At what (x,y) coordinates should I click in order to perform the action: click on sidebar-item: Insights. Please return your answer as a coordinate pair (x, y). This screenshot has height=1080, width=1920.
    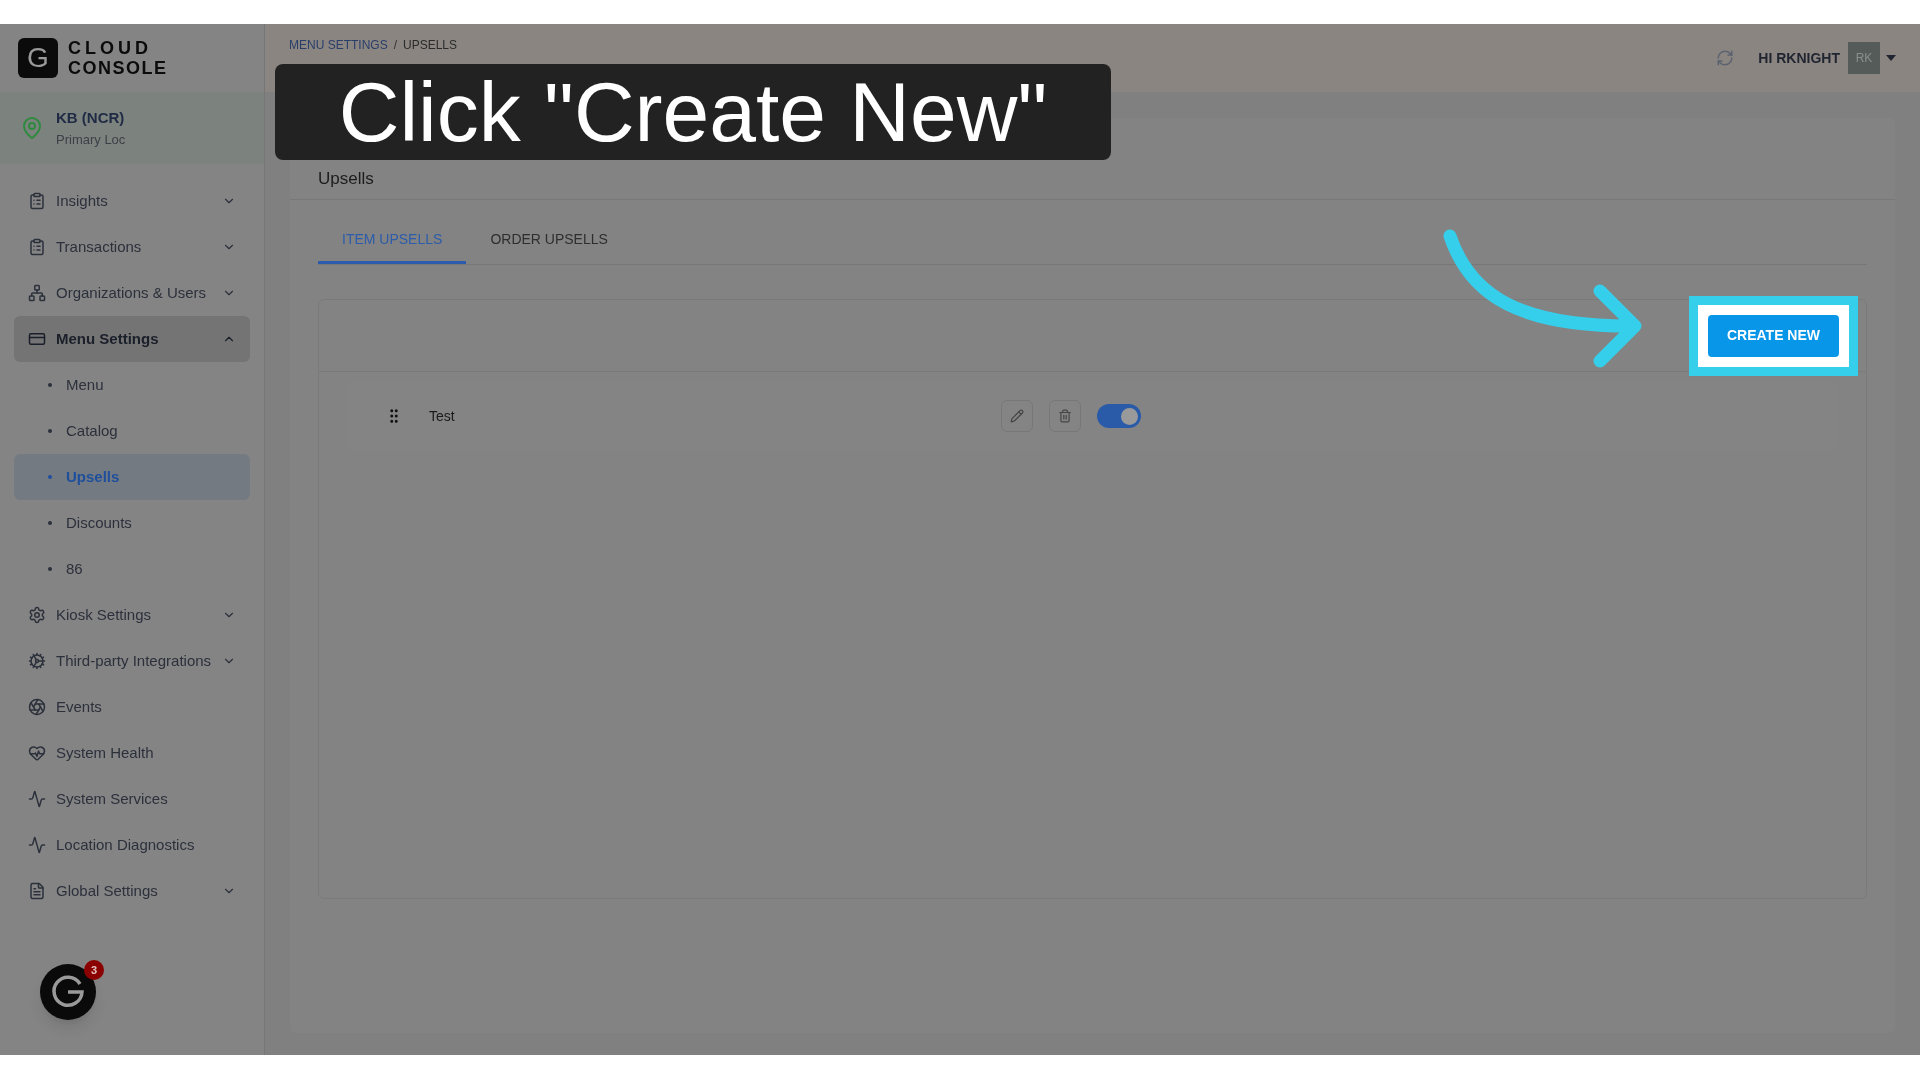
    Looking at the image, I should click on (132, 201).